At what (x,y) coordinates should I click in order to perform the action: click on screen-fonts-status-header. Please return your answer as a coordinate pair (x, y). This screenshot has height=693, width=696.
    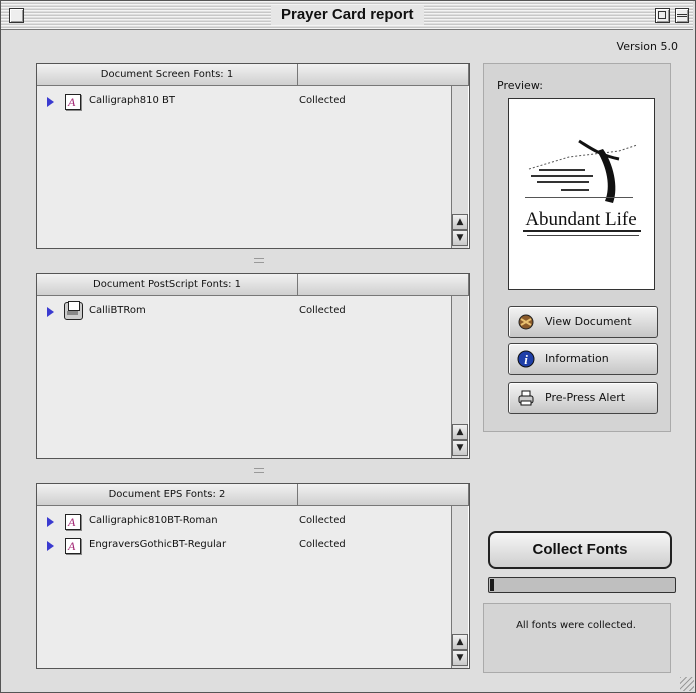
    Looking at the image, I should click on (383, 75).